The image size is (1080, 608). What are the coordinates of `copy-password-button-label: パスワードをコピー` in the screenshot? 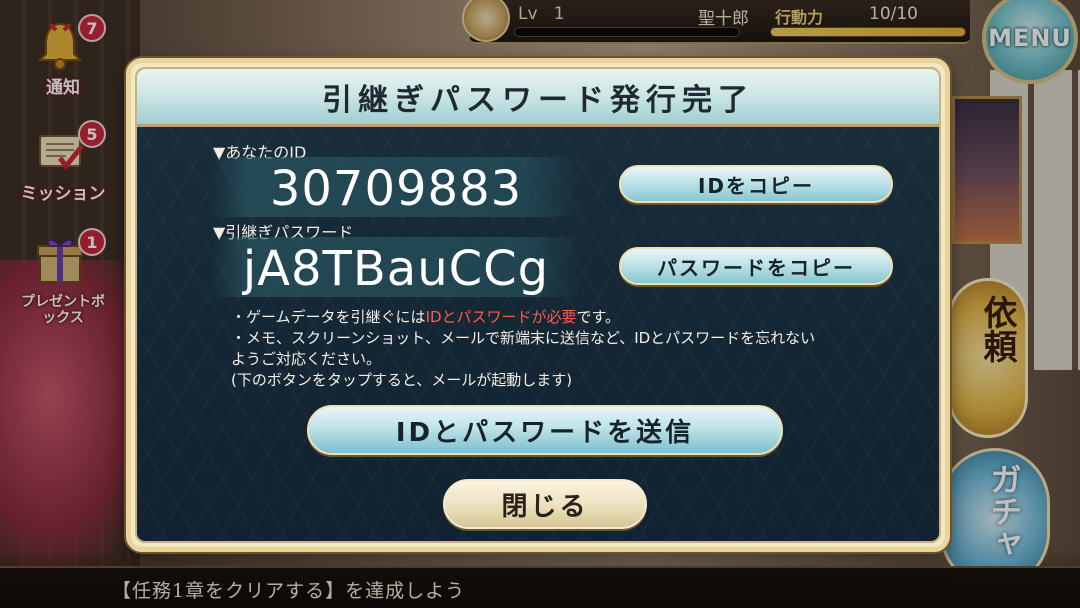 It's located at (756, 267).